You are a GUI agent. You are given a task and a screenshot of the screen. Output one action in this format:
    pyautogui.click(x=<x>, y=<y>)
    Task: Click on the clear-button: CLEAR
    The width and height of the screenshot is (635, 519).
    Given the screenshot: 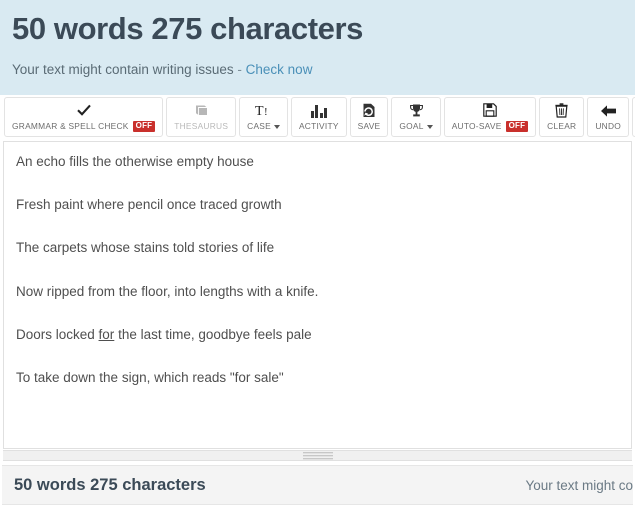 What is the action you would take?
    pyautogui.click(x=562, y=117)
    